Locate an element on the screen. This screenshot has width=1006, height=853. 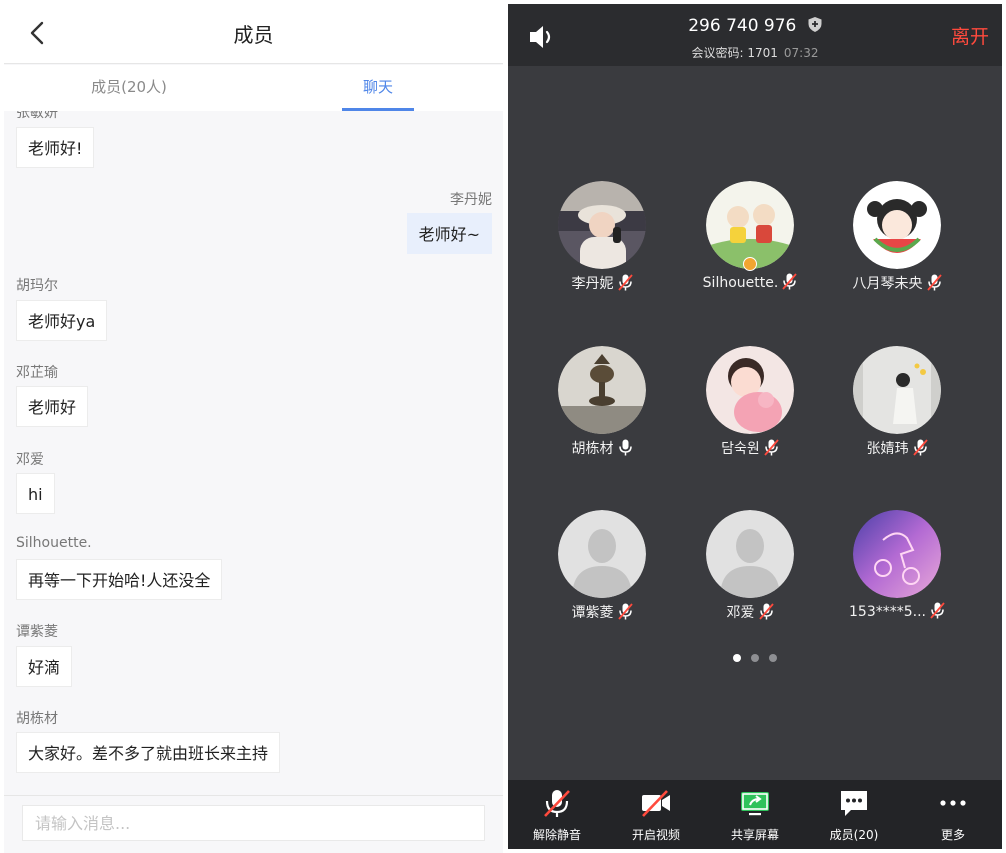
message-bubble: 大家好。差不多了就由班长来主持 is located at coordinates (148, 752).